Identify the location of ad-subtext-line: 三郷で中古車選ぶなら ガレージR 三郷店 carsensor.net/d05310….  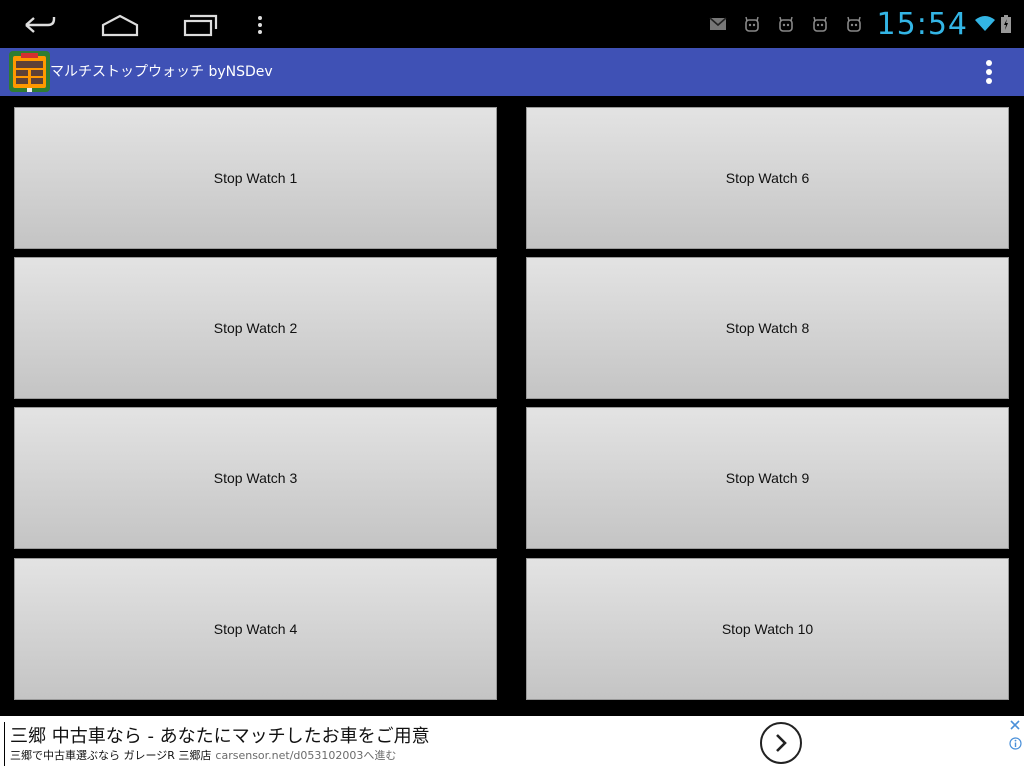
(203, 755).